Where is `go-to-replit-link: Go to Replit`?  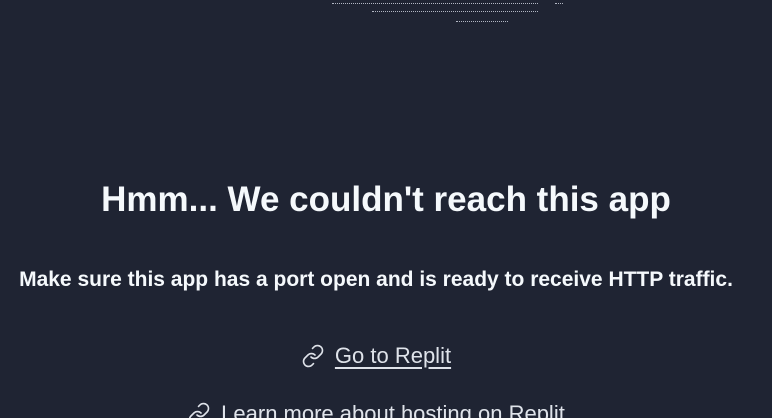 go-to-replit-link: Go to Replit is located at coordinates (376, 356).